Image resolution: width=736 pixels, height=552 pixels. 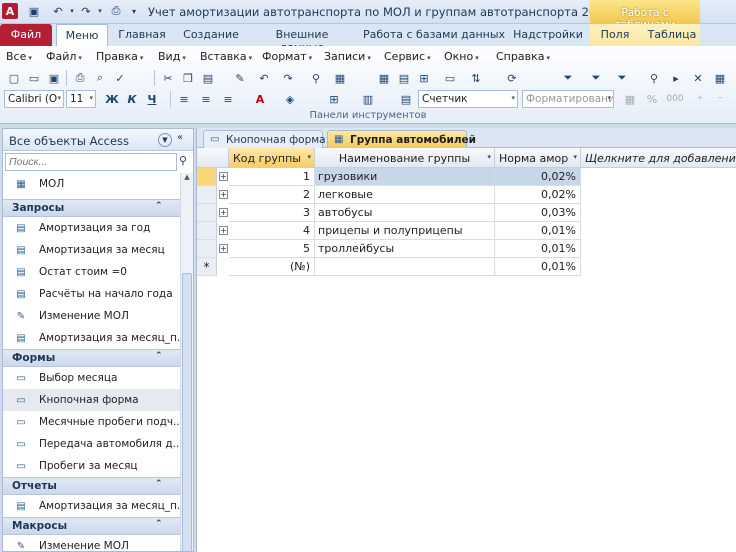 I want to click on collapse-pane-icon: «, so click(x=180, y=137).